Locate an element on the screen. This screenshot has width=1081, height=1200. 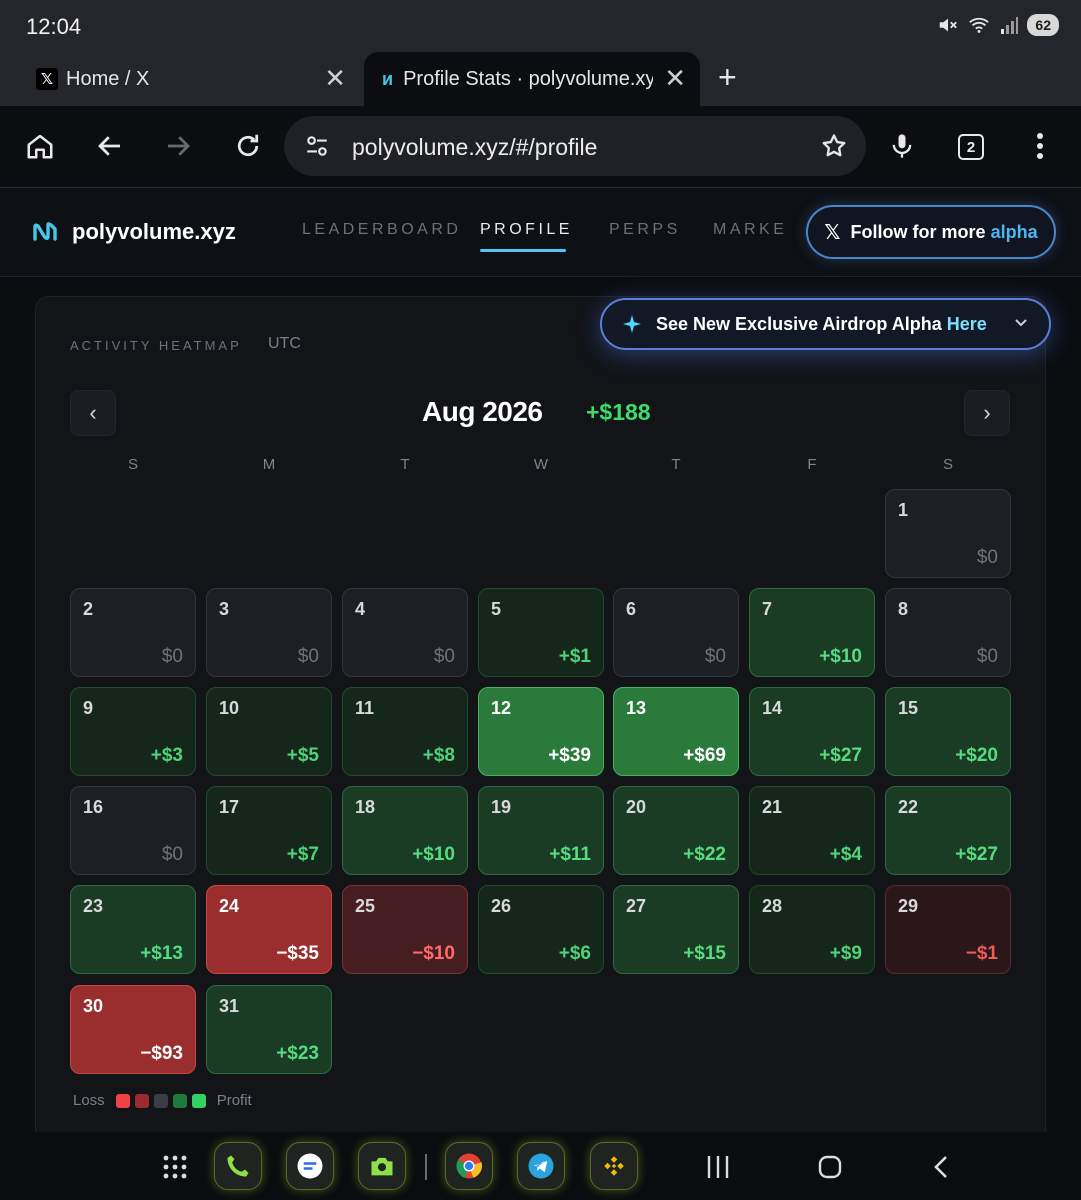
nav-market: MARKET is located at coordinates (749, 230).